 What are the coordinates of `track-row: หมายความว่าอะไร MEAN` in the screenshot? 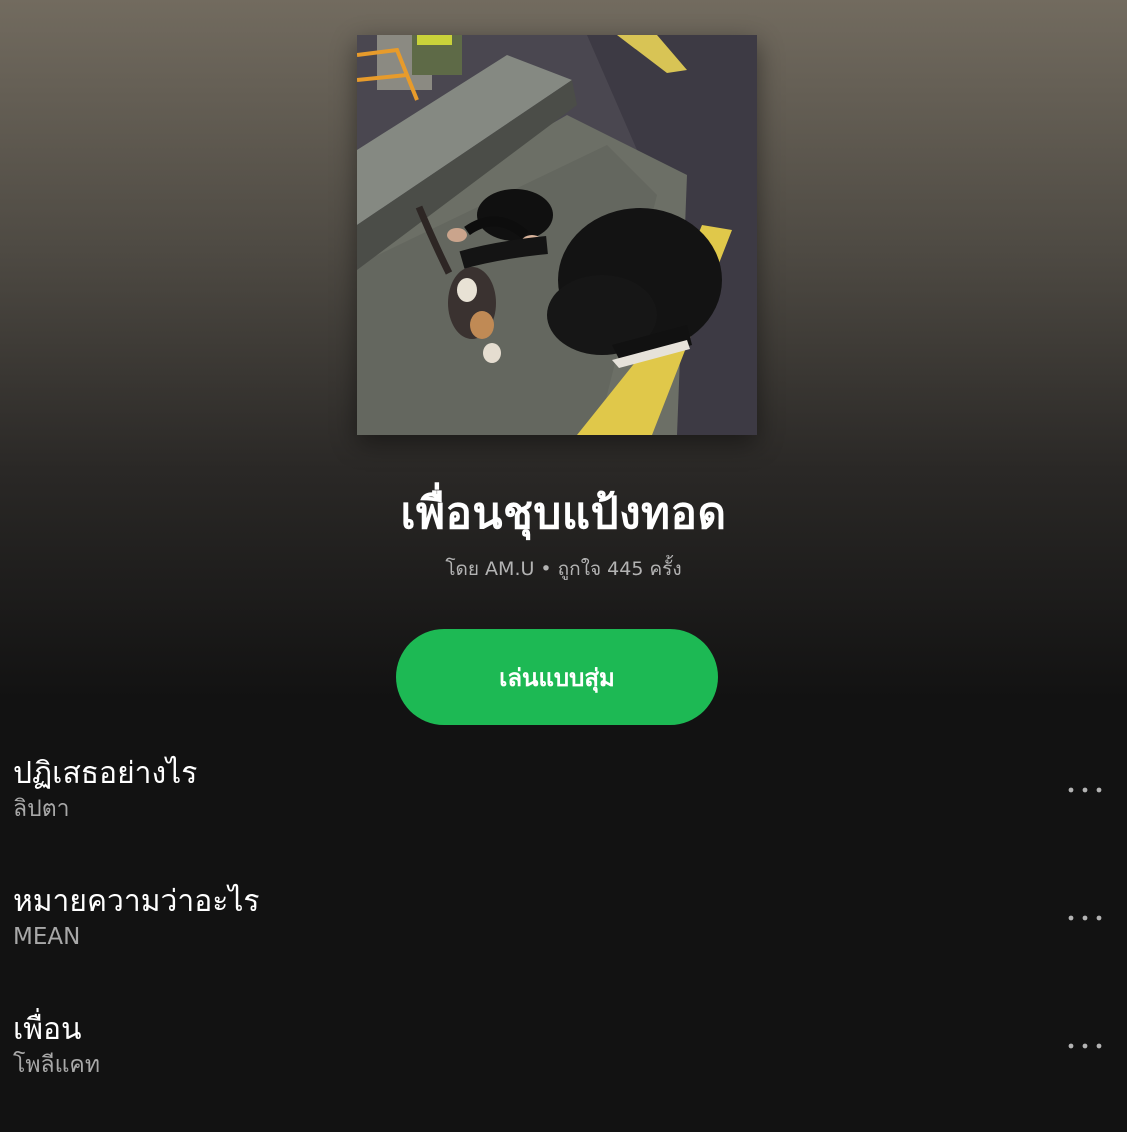 It's located at (563, 940).